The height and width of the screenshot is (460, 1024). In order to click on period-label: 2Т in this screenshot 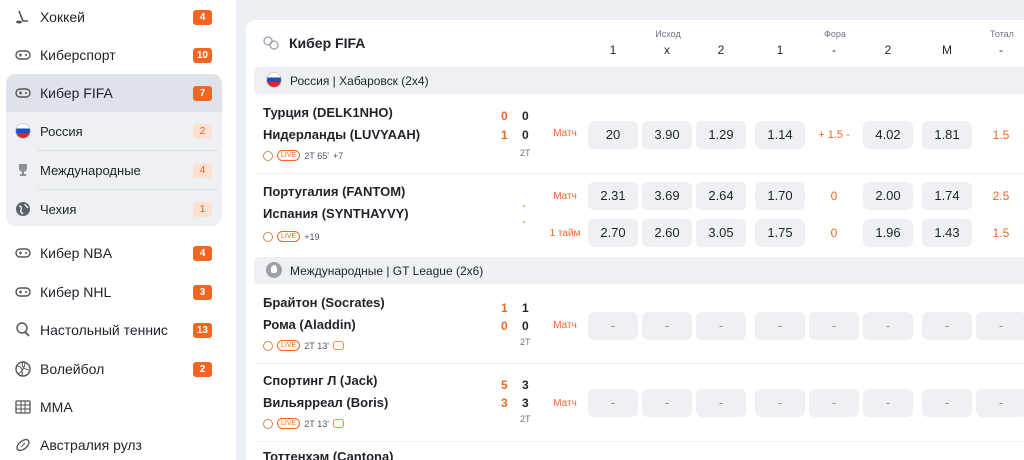, I will do `click(525, 342)`.